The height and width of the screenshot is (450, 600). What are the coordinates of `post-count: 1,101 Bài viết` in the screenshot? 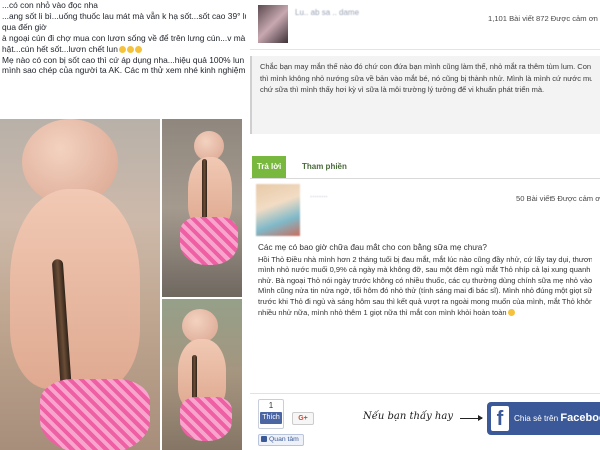 It's located at (511, 18).